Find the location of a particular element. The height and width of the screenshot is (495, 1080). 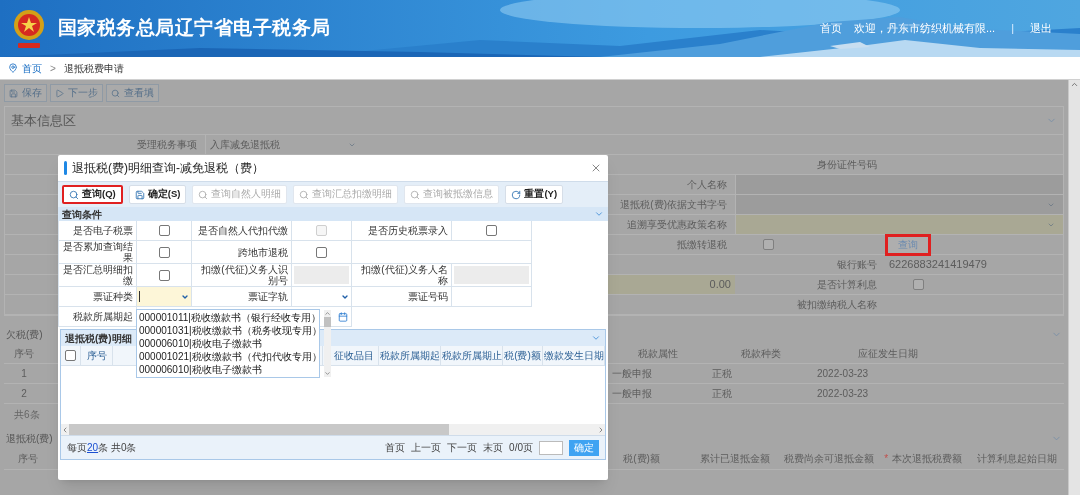

pager-link: 上一页 is located at coordinates (426, 447).